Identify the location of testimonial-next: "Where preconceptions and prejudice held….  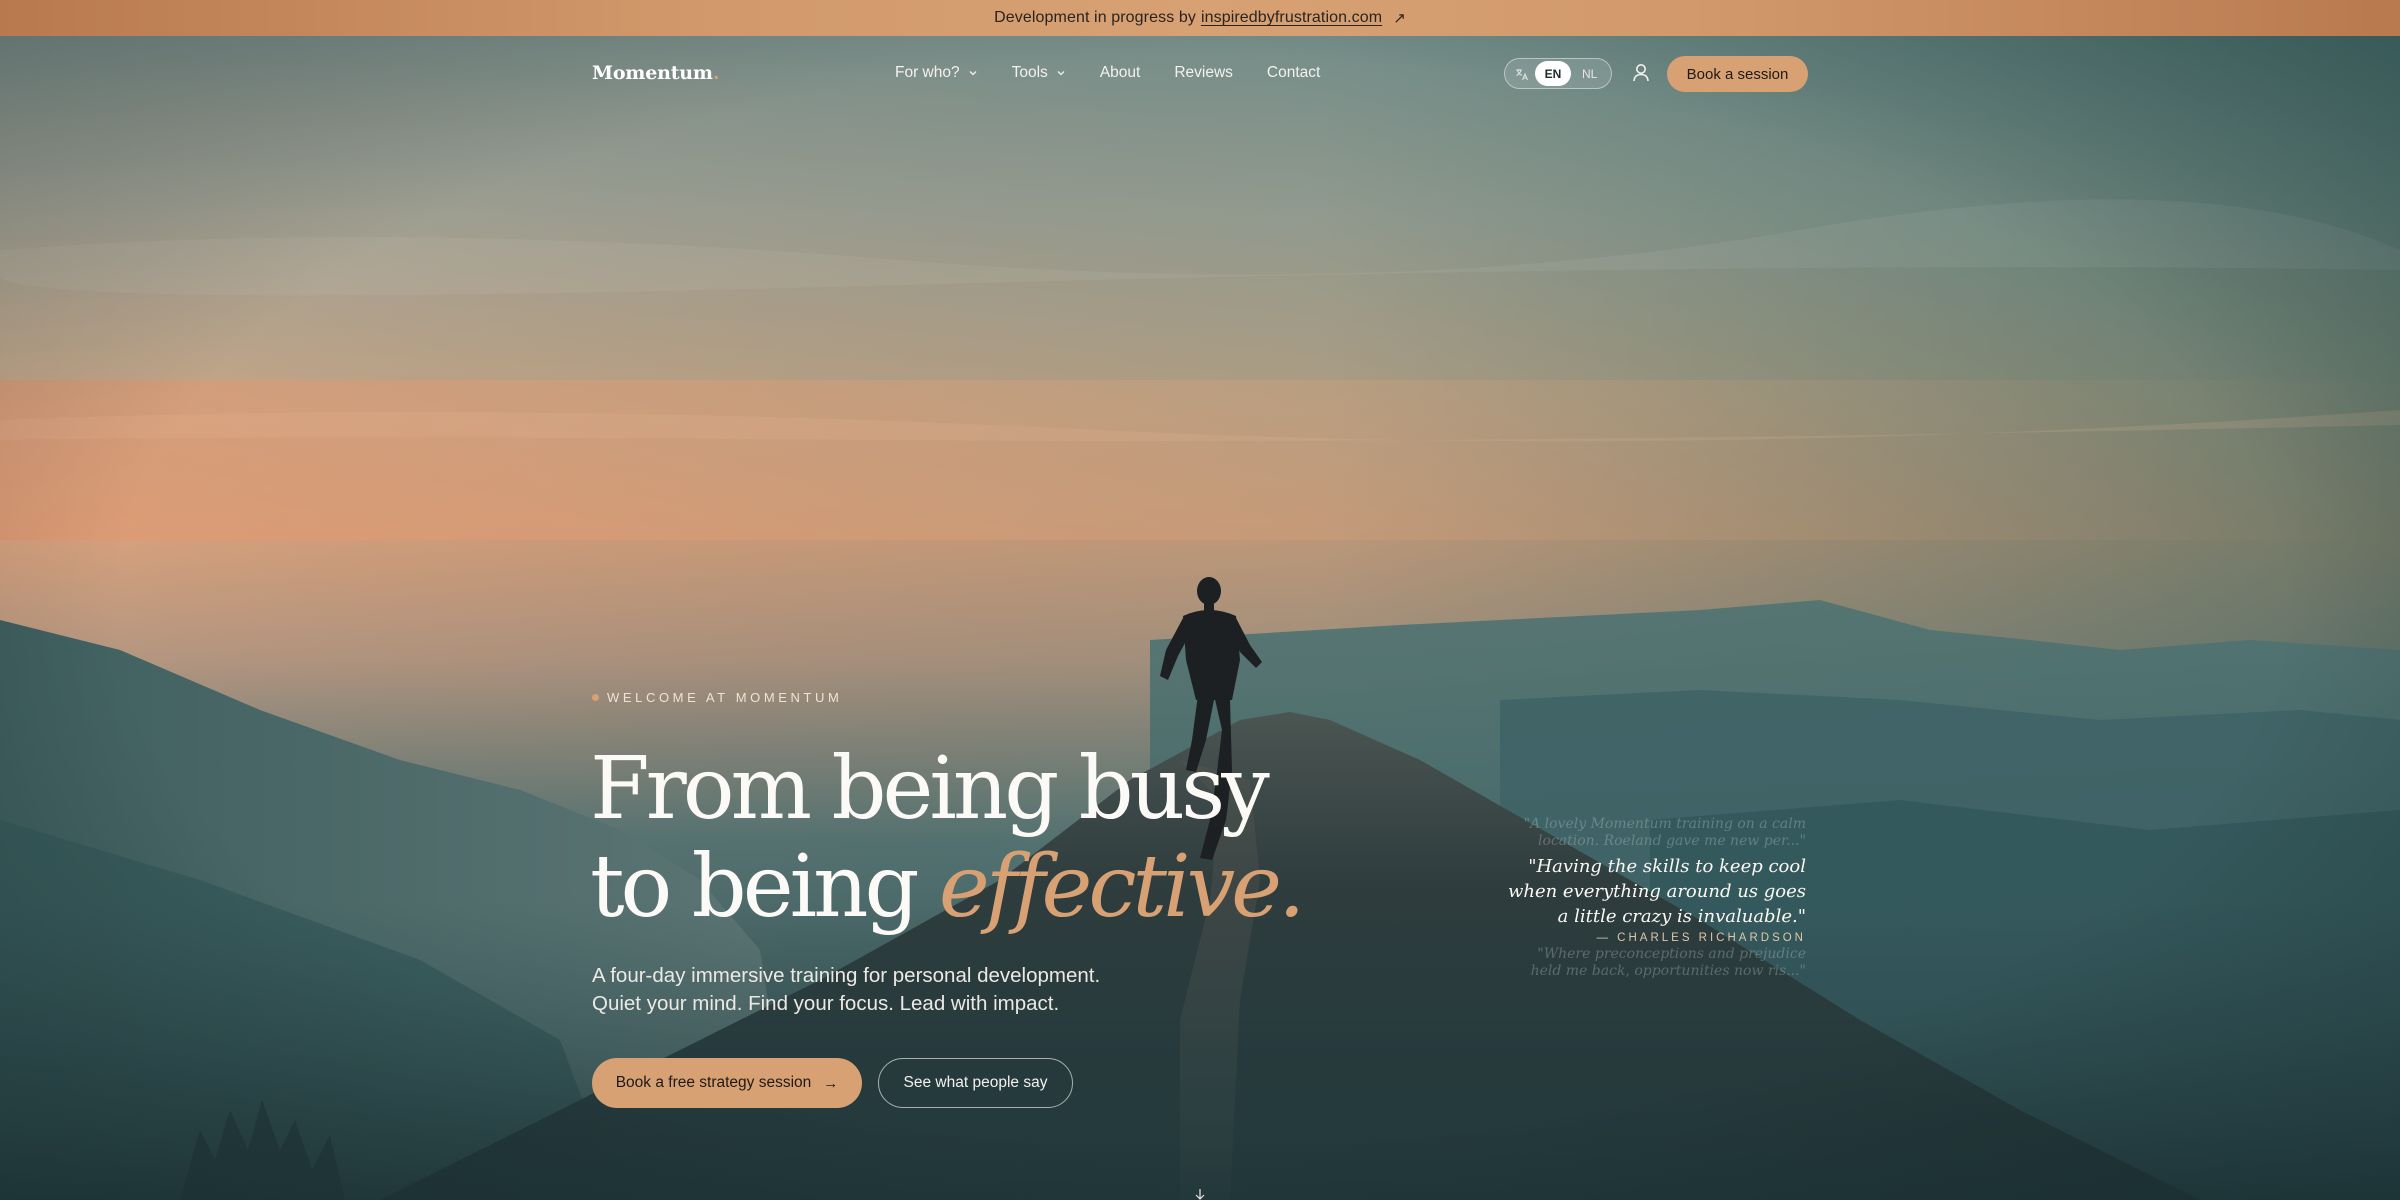
(1668, 962).